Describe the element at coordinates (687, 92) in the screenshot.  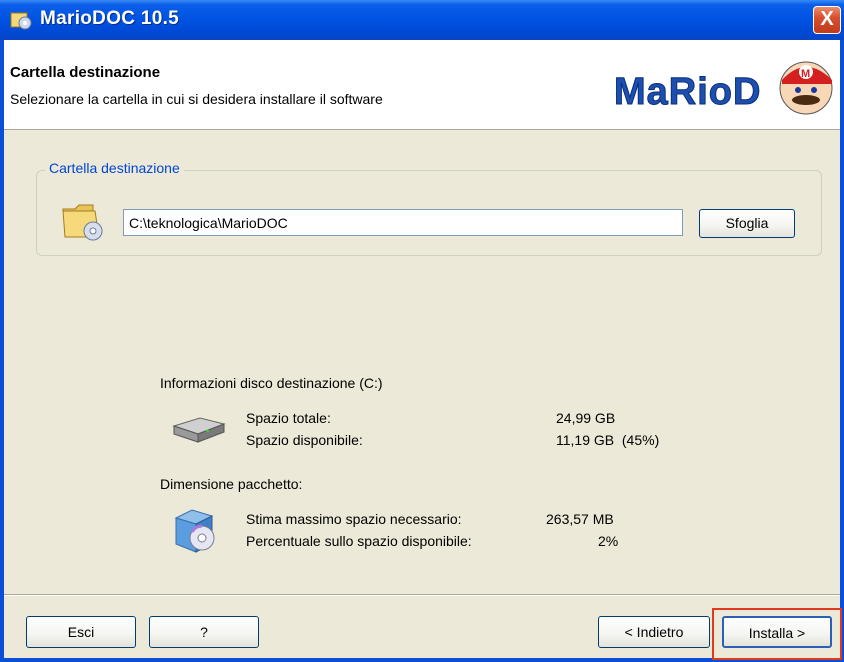
I see `svg-text: MaRioD` at that location.